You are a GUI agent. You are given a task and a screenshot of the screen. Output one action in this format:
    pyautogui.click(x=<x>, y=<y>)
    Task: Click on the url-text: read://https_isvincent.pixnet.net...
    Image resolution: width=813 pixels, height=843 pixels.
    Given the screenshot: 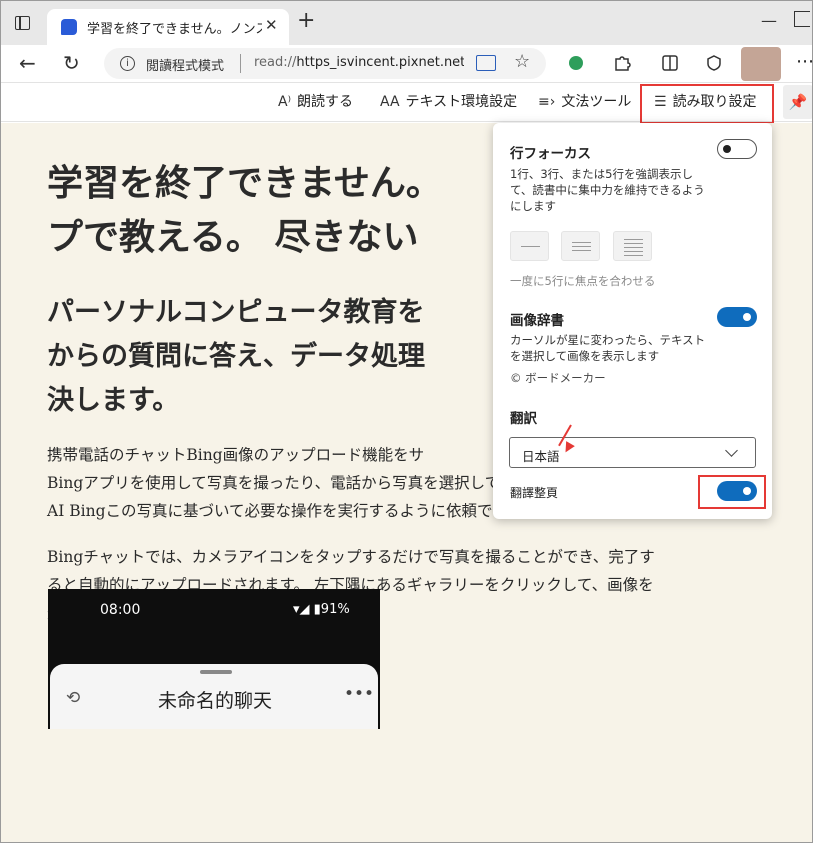 What is the action you would take?
    pyautogui.click(x=359, y=62)
    